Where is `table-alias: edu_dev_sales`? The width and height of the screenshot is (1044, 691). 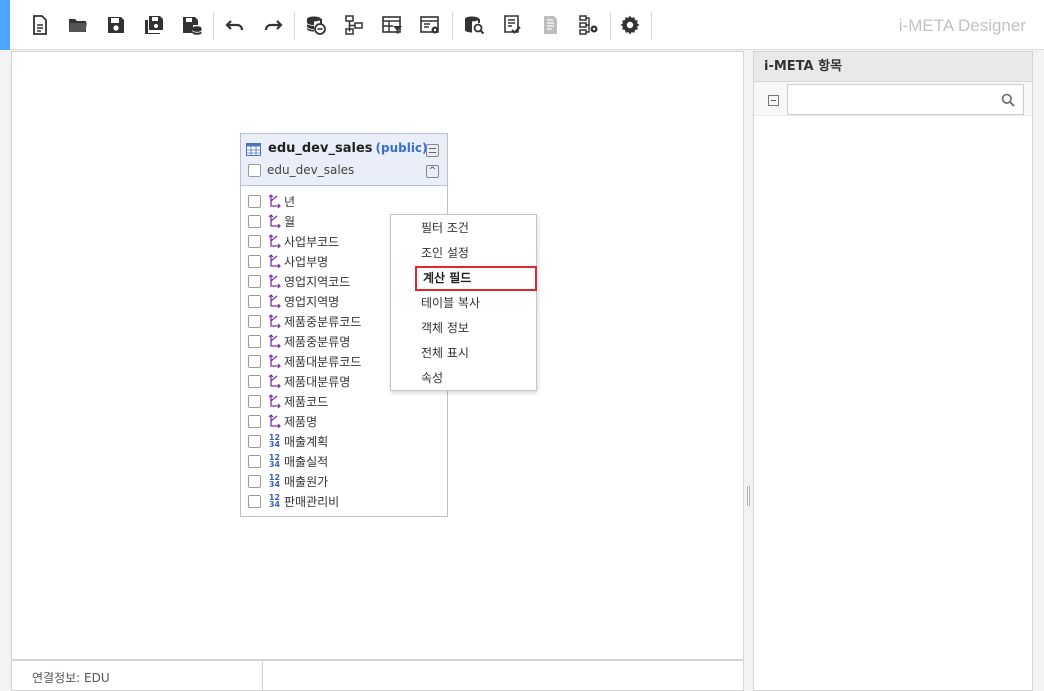 table-alias: edu_dev_sales is located at coordinates (311, 170).